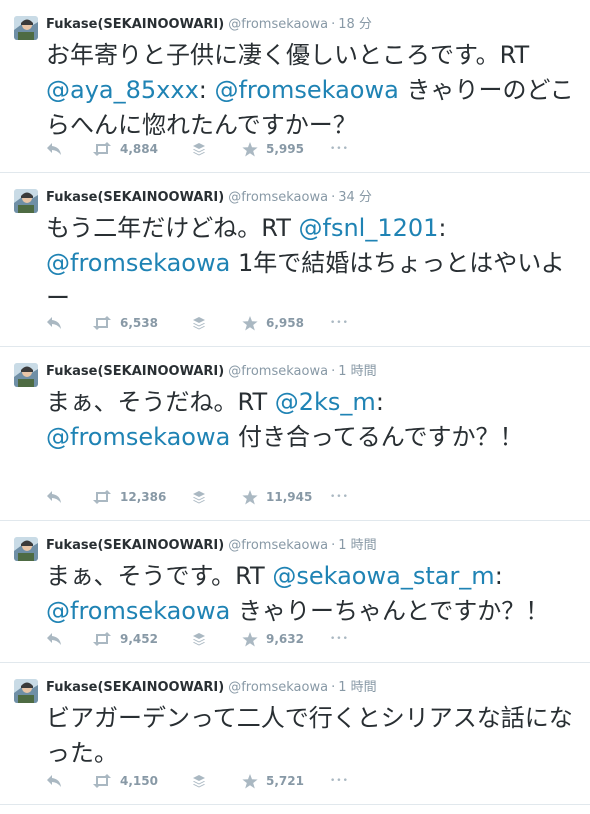 The image size is (590, 814). What do you see at coordinates (383, 576) in the screenshot?
I see `mention-link: @sekaowa_star_m` at bounding box center [383, 576].